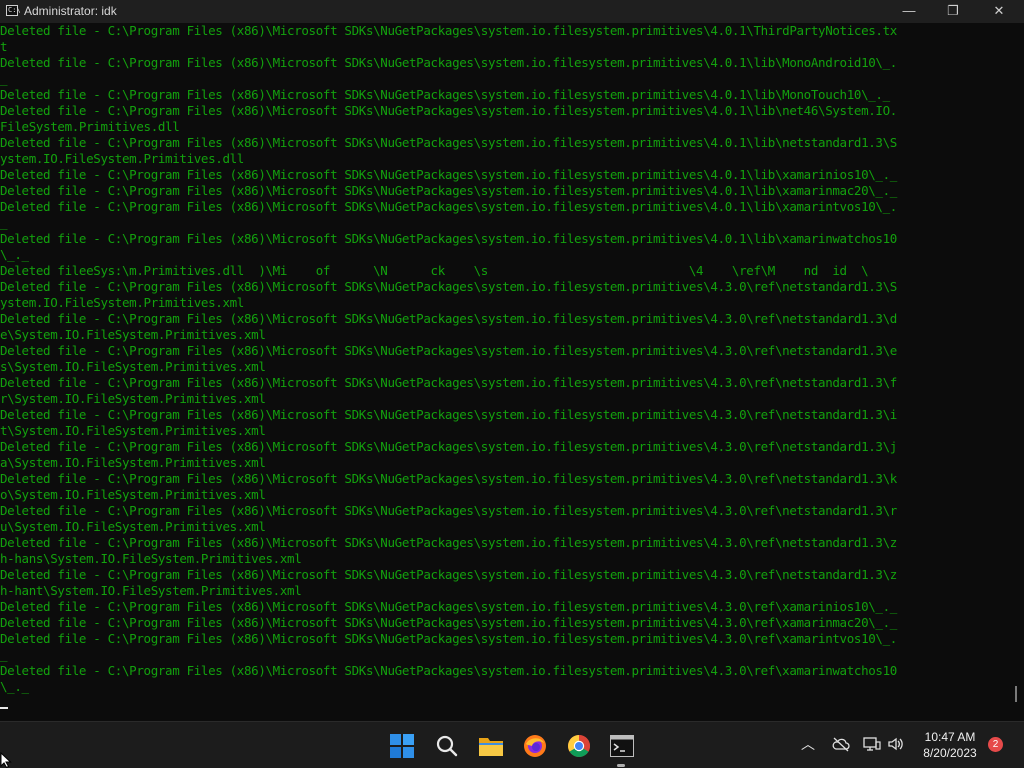 This screenshot has height=768, width=1024. I want to click on console-line: ystem.IO.FileSystem.Primitives.xml, so click(122, 302).